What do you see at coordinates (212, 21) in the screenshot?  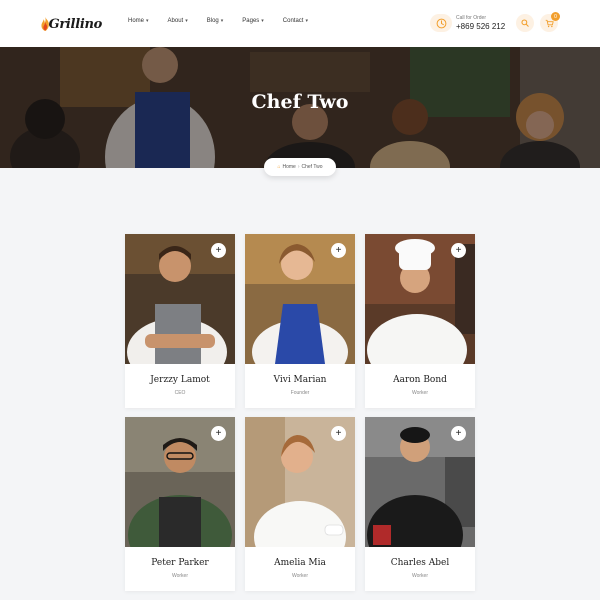 I see `nav-blog-label: Blog` at bounding box center [212, 21].